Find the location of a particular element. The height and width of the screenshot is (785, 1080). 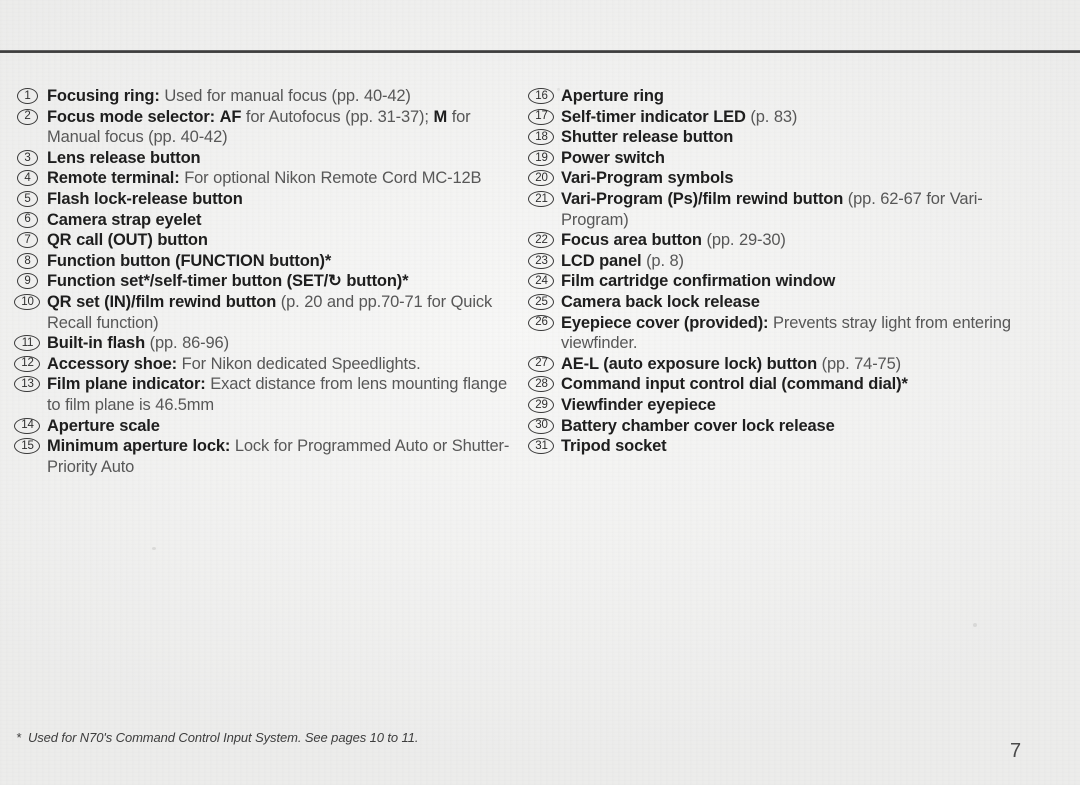

item-number: 16 is located at coordinates (541, 95).